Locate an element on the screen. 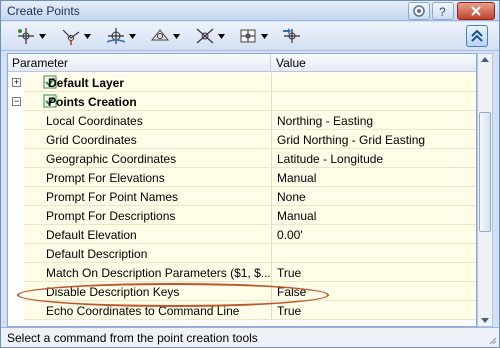 The width and height of the screenshot is (500, 348). scrollbar-thumb is located at coordinates (485, 172).